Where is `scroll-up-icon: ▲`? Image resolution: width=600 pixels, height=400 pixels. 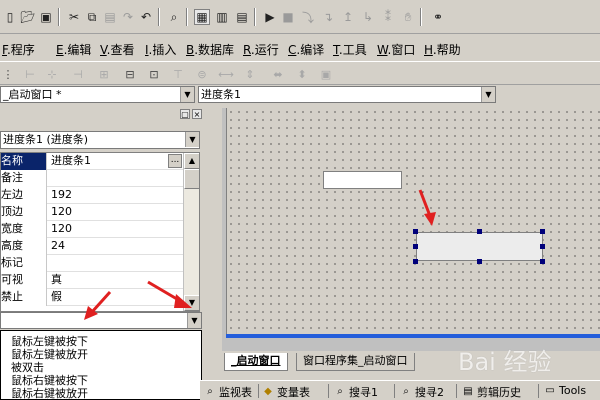
scroll-up-icon: ▲ is located at coordinates (191, 161).